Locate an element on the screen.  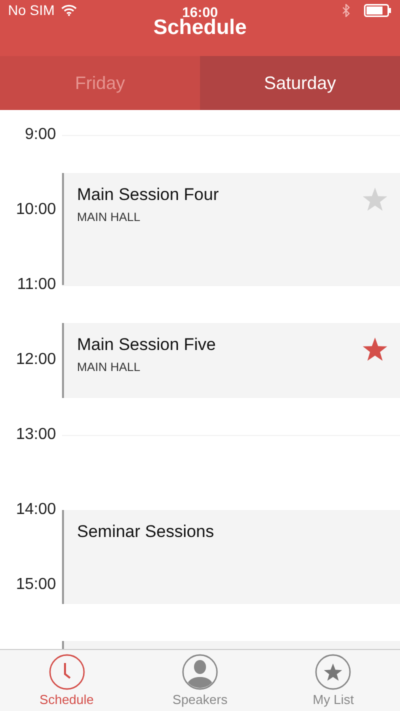
hour-label: 9:00 is located at coordinates (40, 135).